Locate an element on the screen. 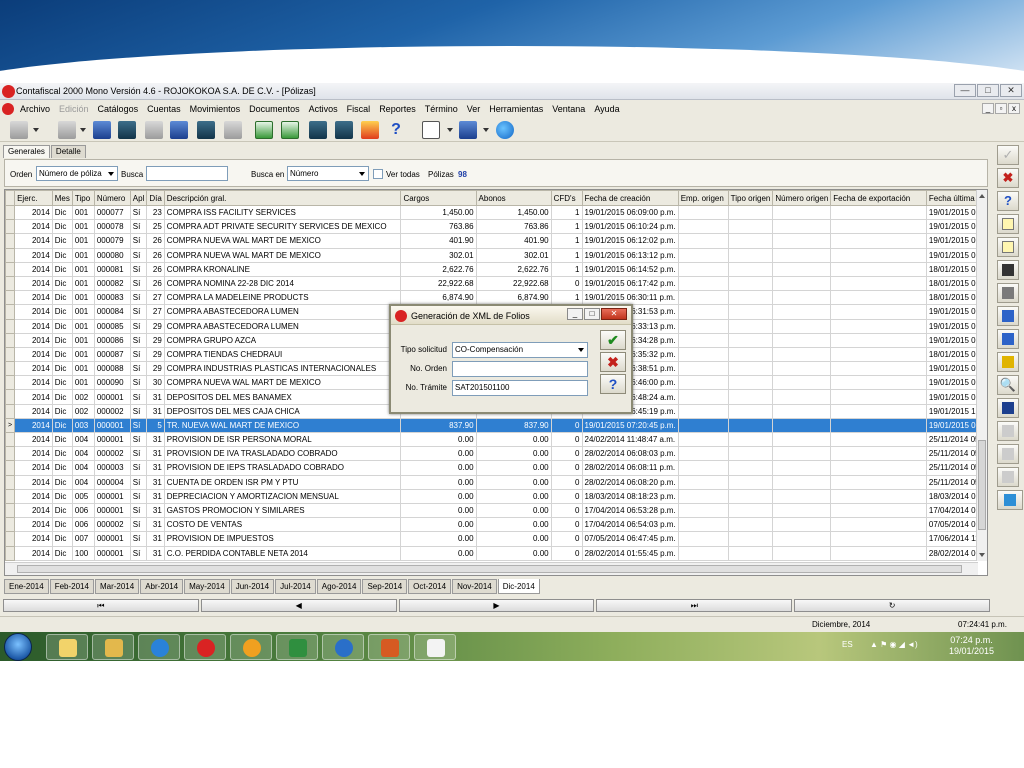 The image size is (1024, 768). menu-ayuda: Ayuda is located at coordinates (606, 109).